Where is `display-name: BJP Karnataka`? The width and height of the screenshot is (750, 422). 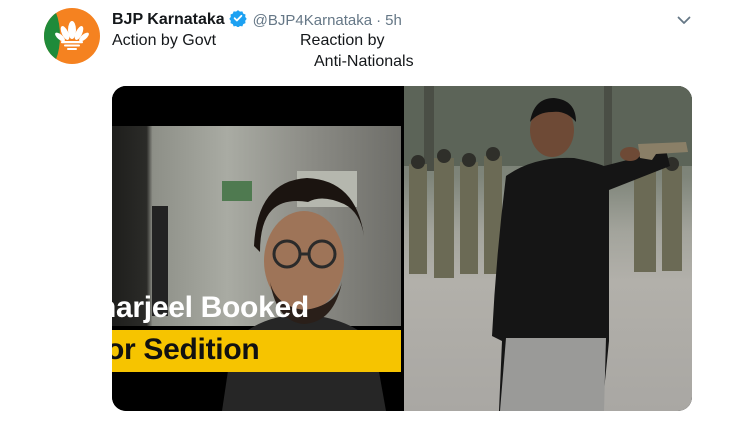
display-name: BJP Karnataka is located at coordinates (168, 20).